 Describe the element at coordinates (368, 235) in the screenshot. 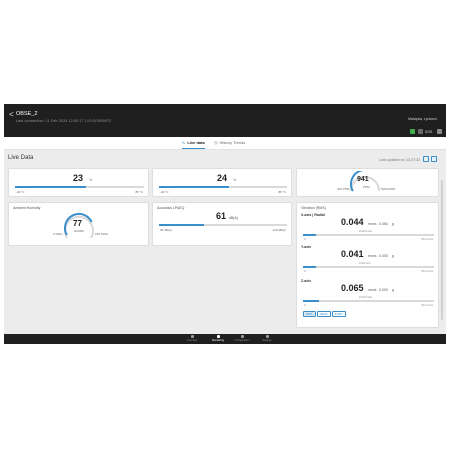

I see `vibration-x-bar` at that location.